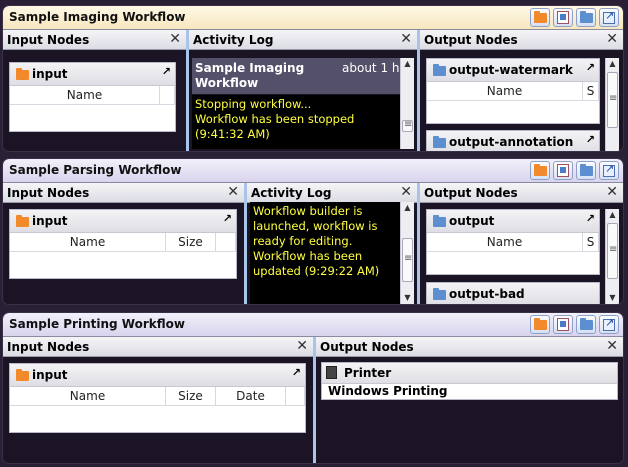  What do you see at coordinates (95, 170) in the screenshot?
I see `workflow-title: Sample Parsing Workflow` at bounding box center [95, 170].